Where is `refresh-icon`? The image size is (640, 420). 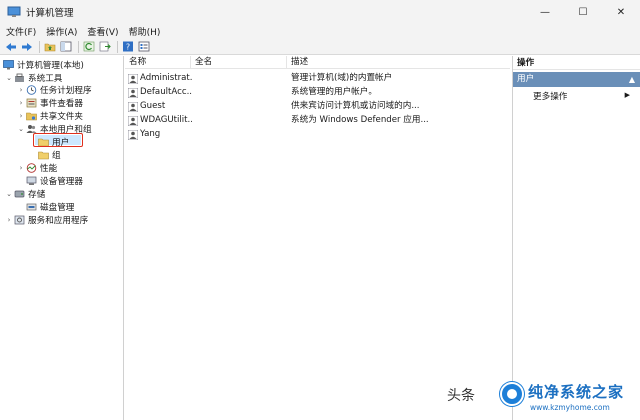 refresh-icon is located at coordinates (89, 46).